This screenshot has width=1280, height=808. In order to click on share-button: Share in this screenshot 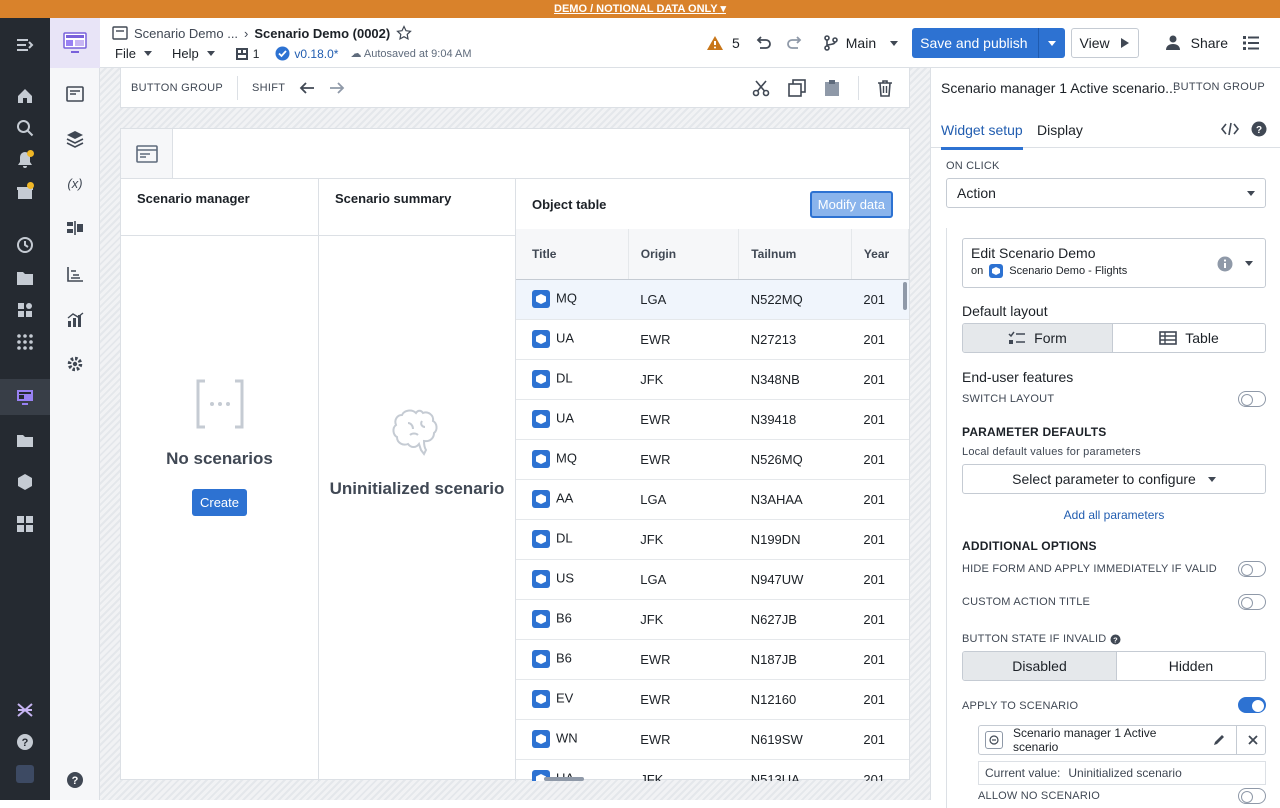, I will do `click(1196, 43)`.